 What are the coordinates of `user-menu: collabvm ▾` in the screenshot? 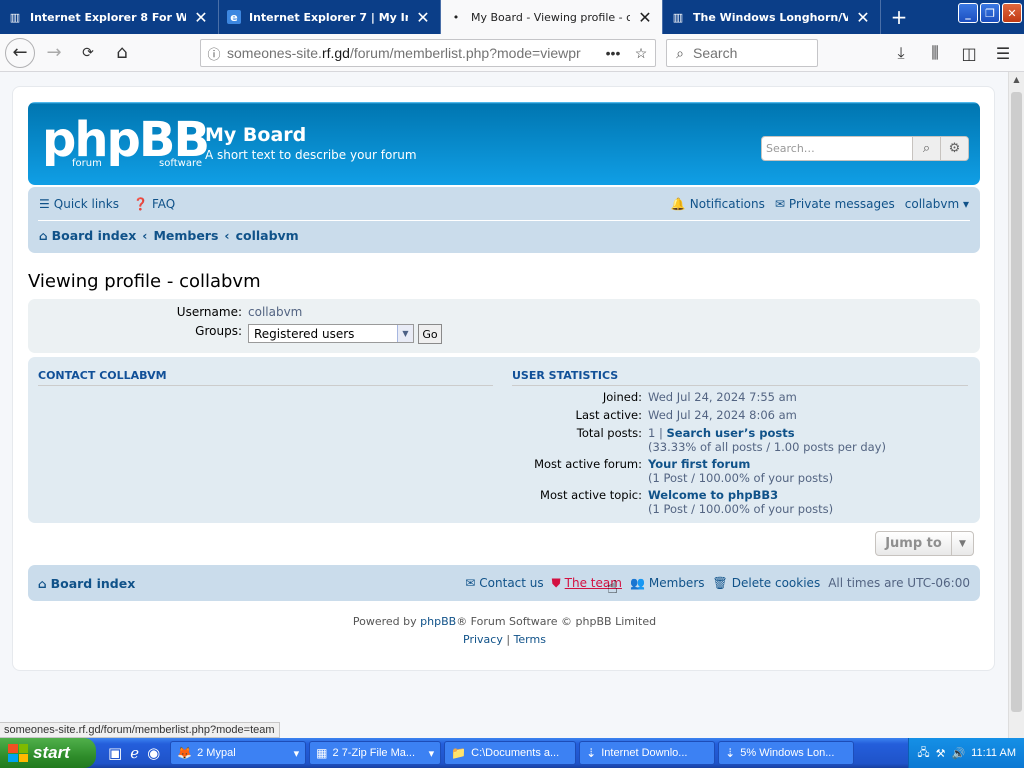 It's located at (937, 204).